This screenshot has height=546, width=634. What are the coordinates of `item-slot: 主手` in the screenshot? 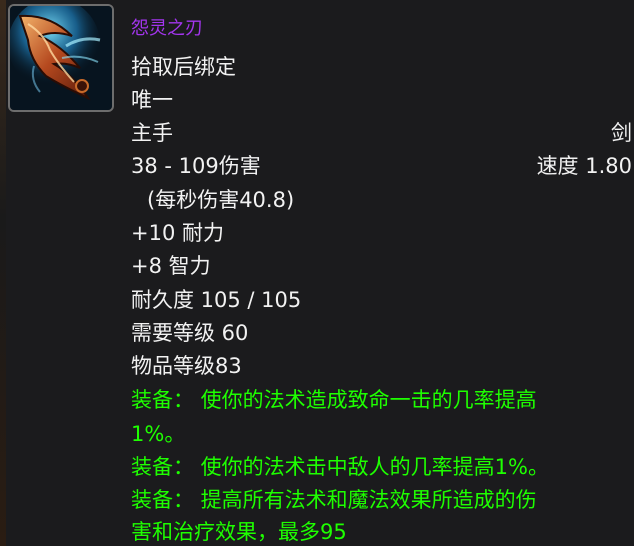 It's located at (152, 133).